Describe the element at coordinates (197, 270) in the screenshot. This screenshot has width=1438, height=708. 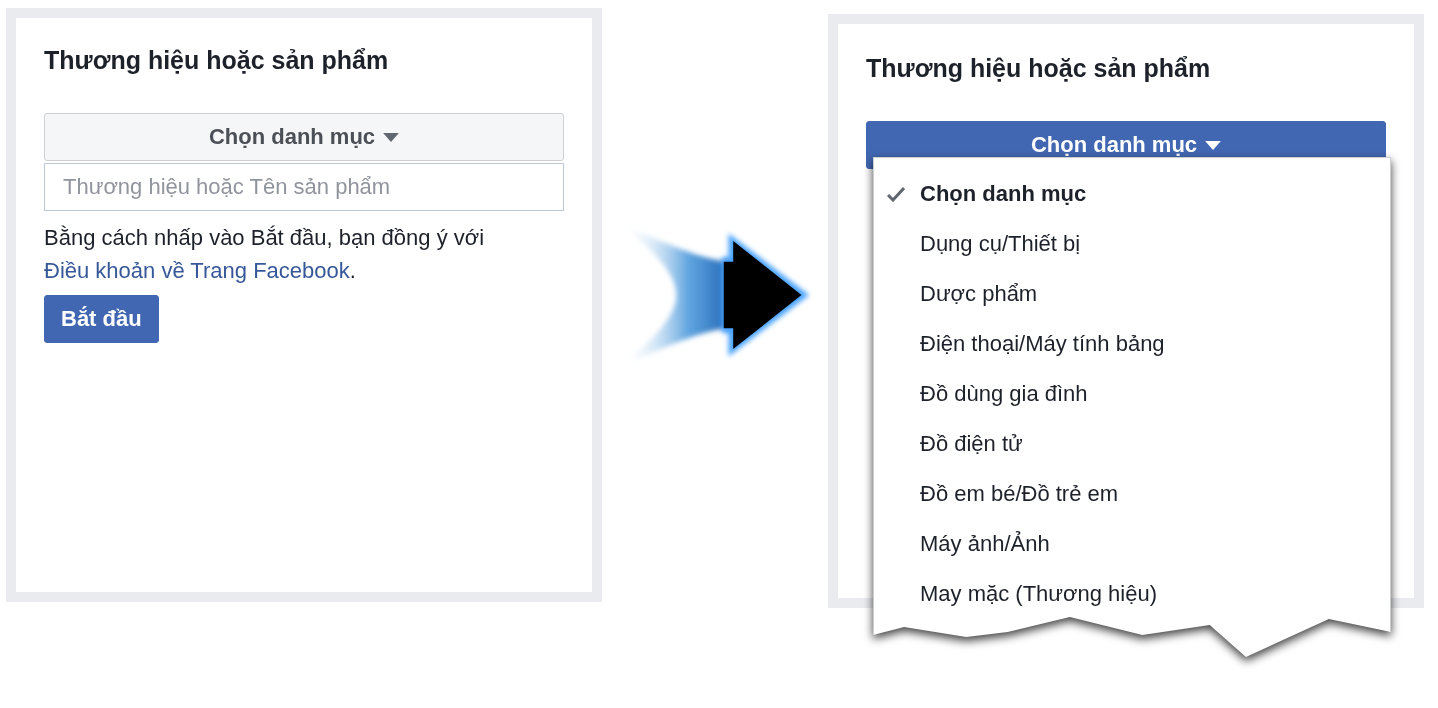
I see `terms-link: Điều khoản về Trang Facebook` at that location.